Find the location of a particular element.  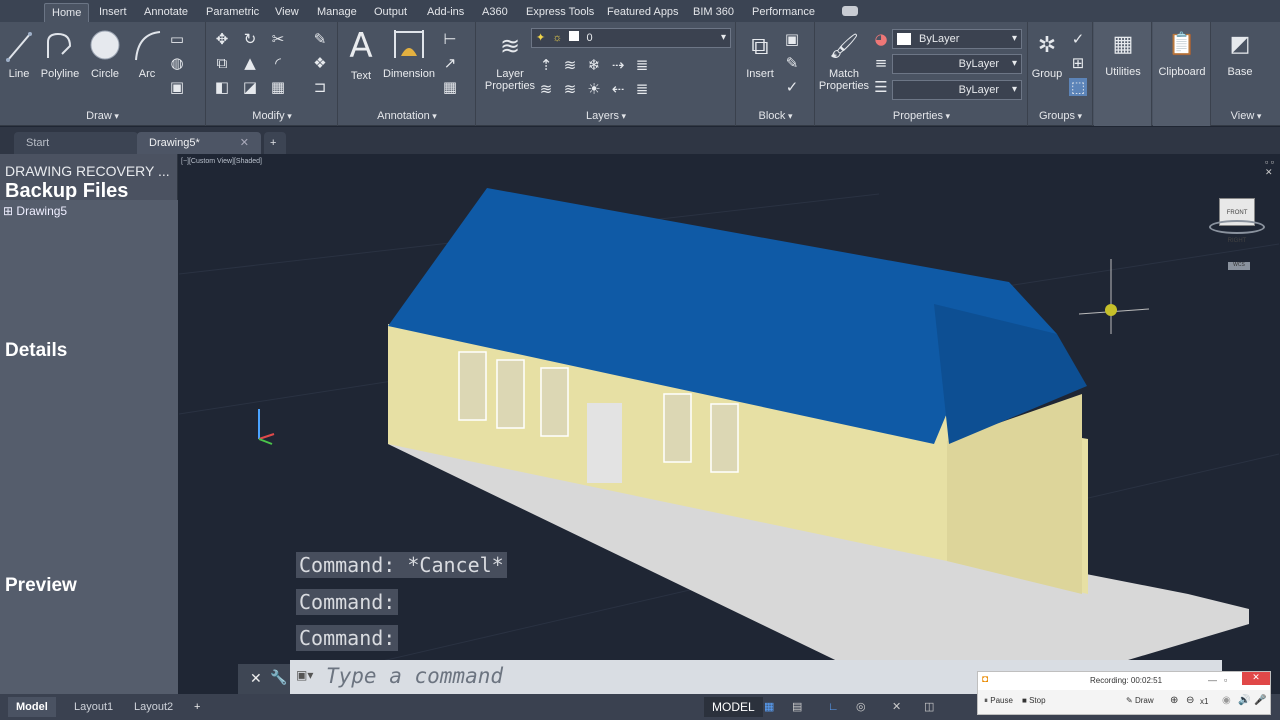

model-space-button: MODEL is located at coordinates (733, 707).